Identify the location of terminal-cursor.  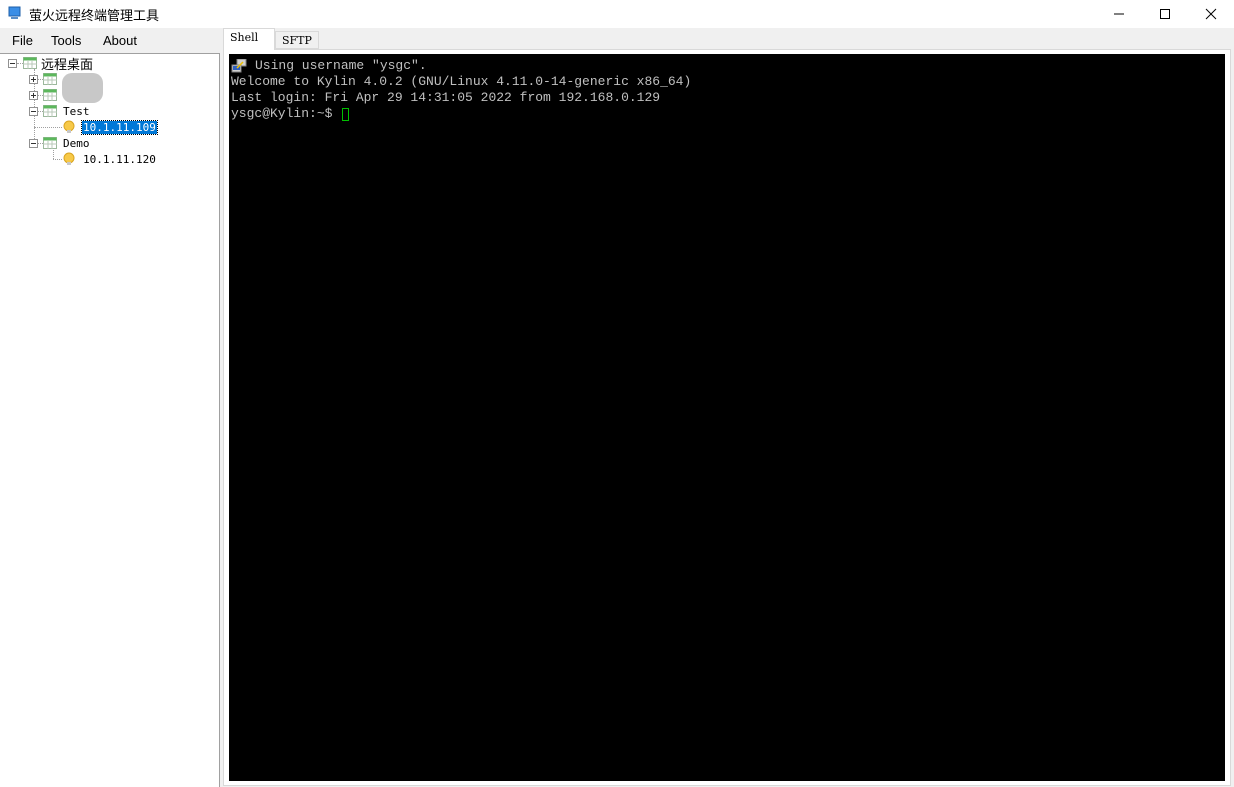
(346, 114).